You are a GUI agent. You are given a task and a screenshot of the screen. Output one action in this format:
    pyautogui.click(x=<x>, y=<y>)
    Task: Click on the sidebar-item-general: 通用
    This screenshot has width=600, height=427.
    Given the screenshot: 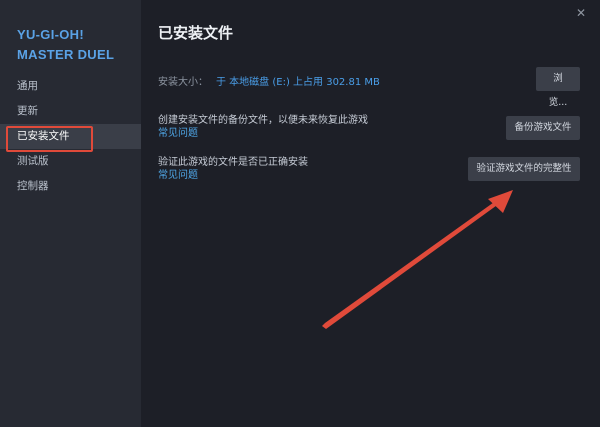 What is the action you would take?
    pyautogui.click(x=70, y=86)
    